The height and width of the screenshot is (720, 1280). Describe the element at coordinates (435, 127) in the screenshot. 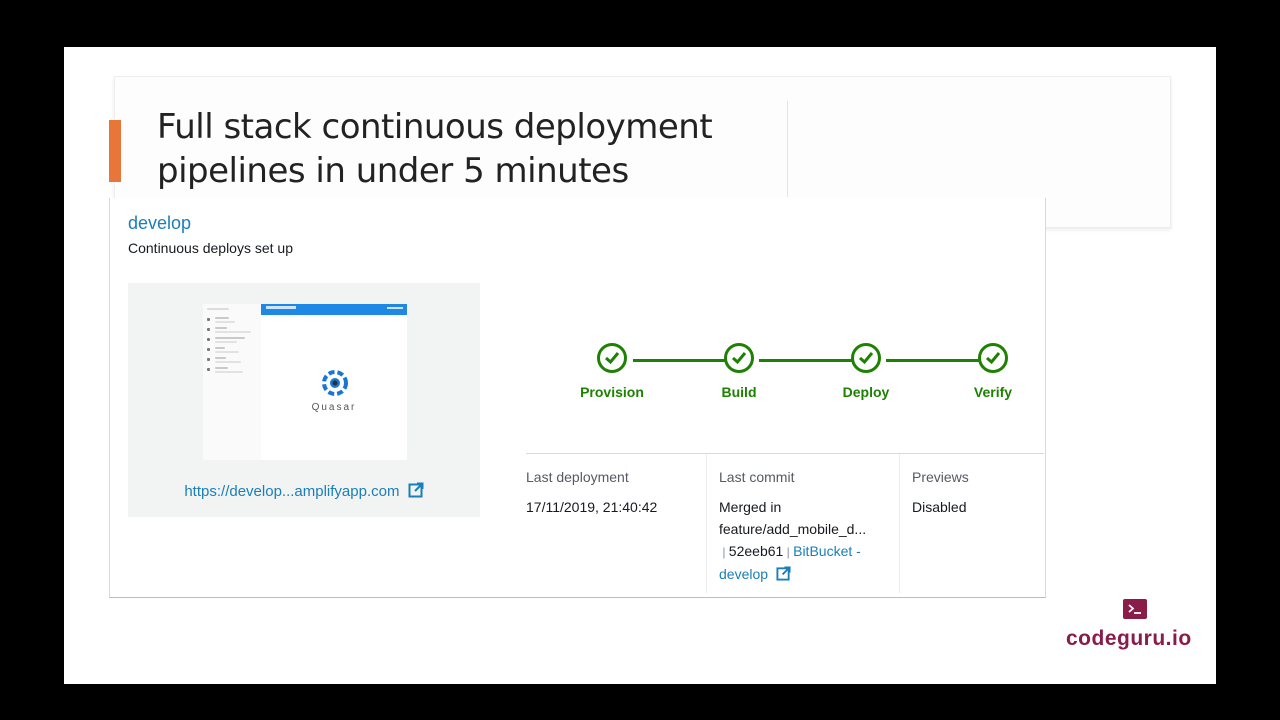

I see `slide-title-line1: Full stack continuous deployment` at that location.